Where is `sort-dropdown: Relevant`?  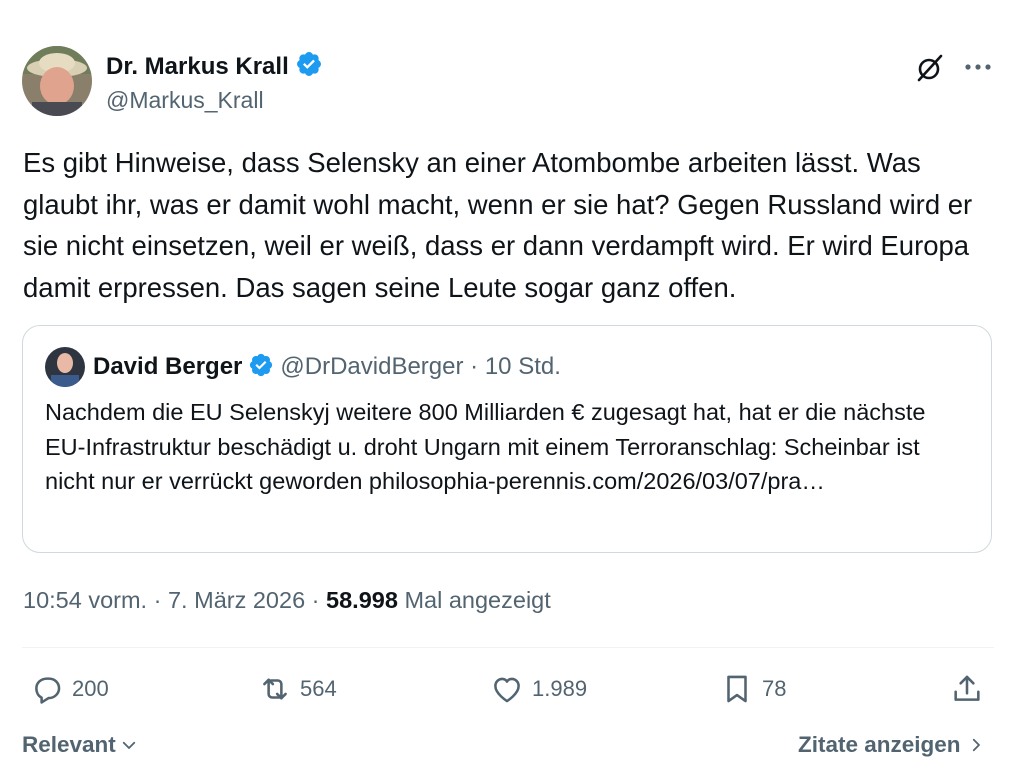 sort-dropdown: Relevant is located at coordinates (80, 745).